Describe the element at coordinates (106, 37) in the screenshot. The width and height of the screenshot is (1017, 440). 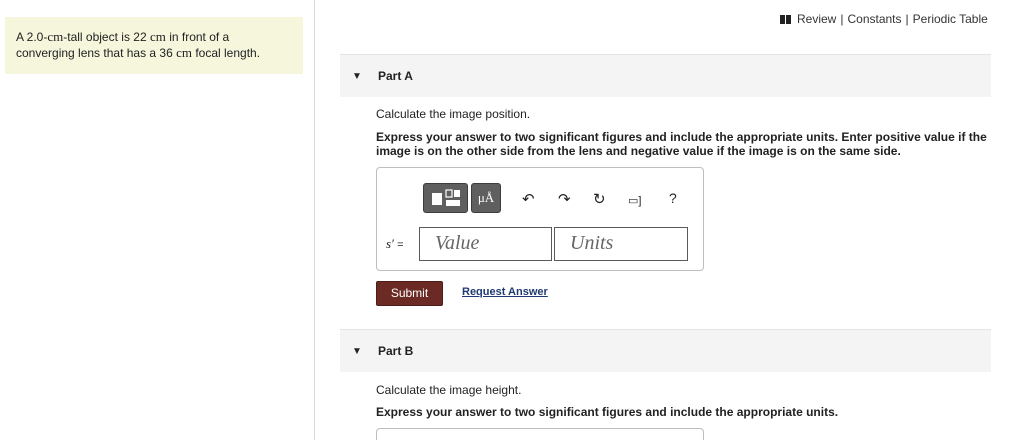
I see `problem-text: -tall object is 22` at that location.